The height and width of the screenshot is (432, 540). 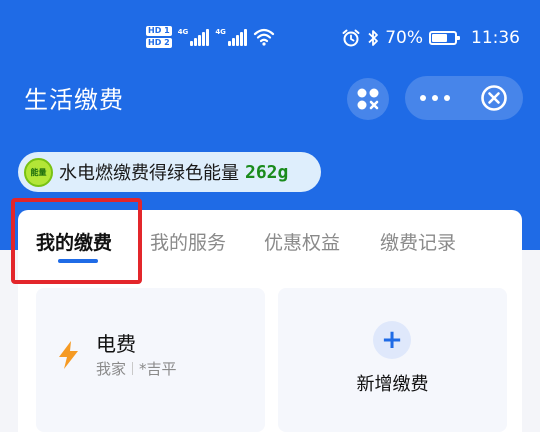 I want to click on alarm-icon, so click(x=351, y=38).